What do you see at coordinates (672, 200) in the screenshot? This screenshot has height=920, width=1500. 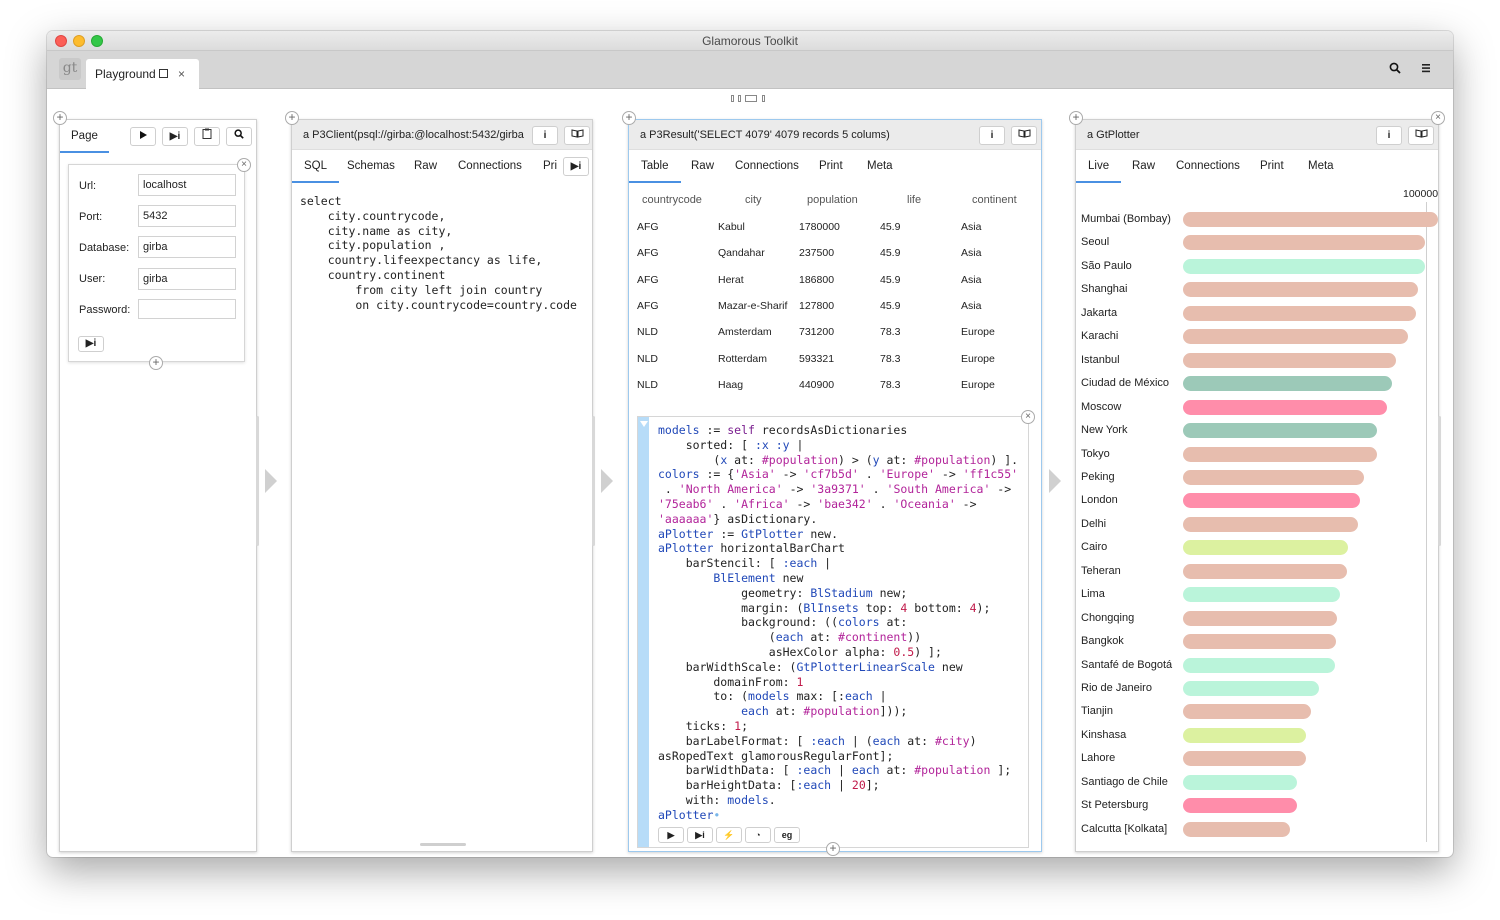 I see `column-header: countrycode` at bounding box center [672, 200].